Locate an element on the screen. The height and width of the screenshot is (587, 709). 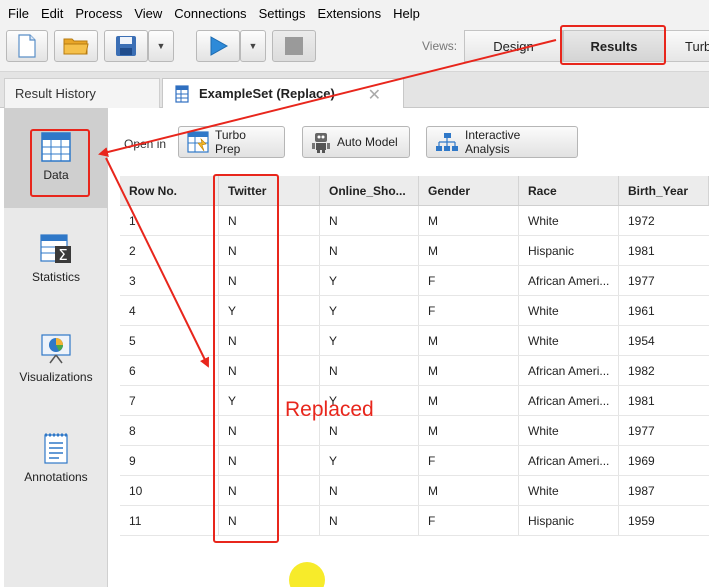
menu-extensions: Extensions is located at coordinates (350, 13).